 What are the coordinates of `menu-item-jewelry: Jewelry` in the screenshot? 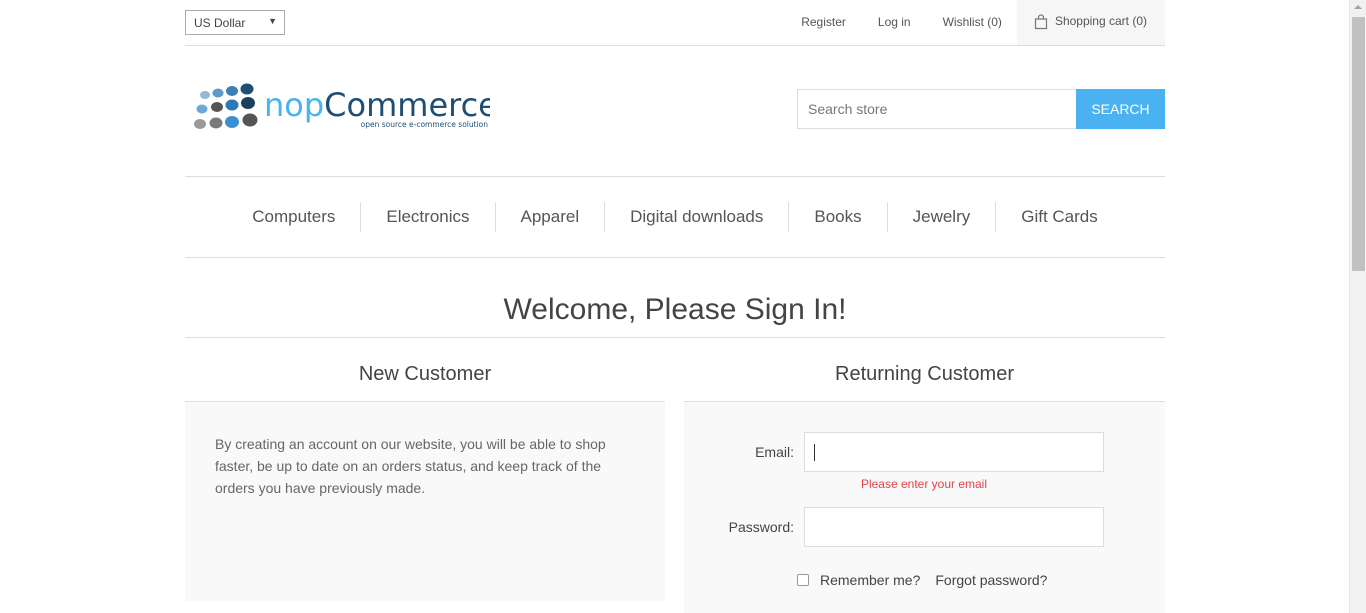 It's located at (941, 217).